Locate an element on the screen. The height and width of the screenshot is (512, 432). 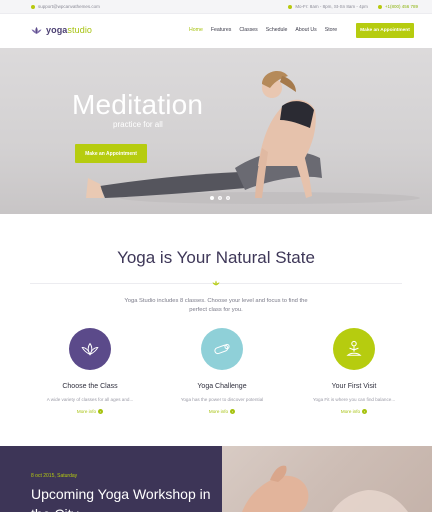
feature-name: Choose the Class is located at coordinates (90, 386).